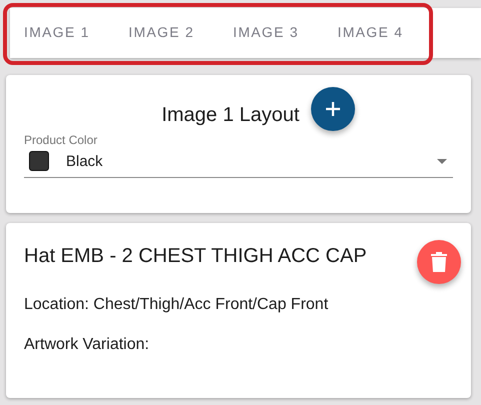 This screenshot has width=481, height=405. What do you see at coordinates (285, 33) in the screenshot?
I see `tab: IMAGE 3` at bounding box center [285, 33].